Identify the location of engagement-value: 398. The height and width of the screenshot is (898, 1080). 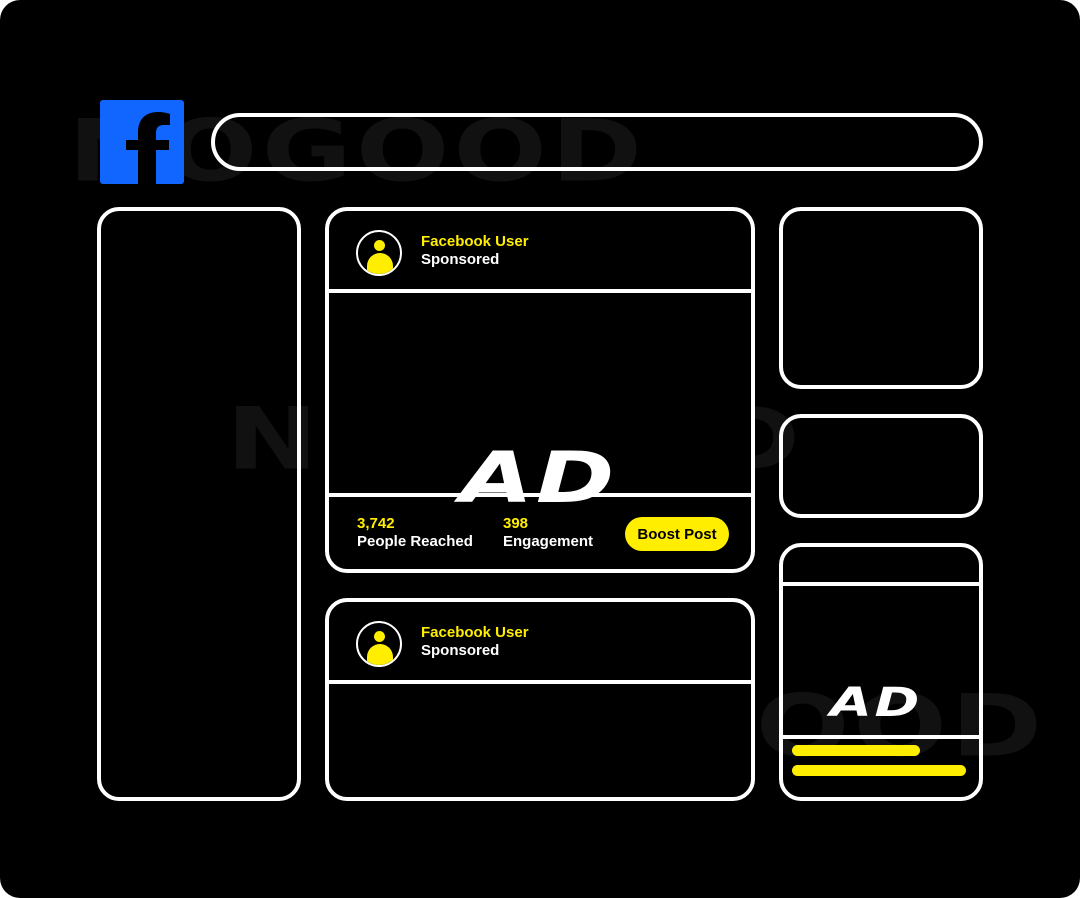
(516, 523).